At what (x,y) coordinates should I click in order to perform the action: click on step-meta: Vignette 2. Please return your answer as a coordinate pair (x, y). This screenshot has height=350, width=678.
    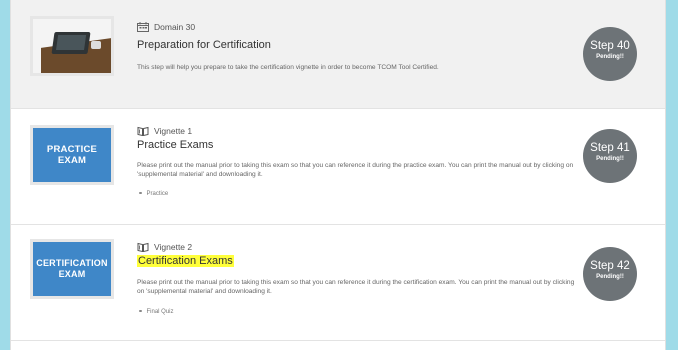
    Looking at the image, I should click on (164, 247).